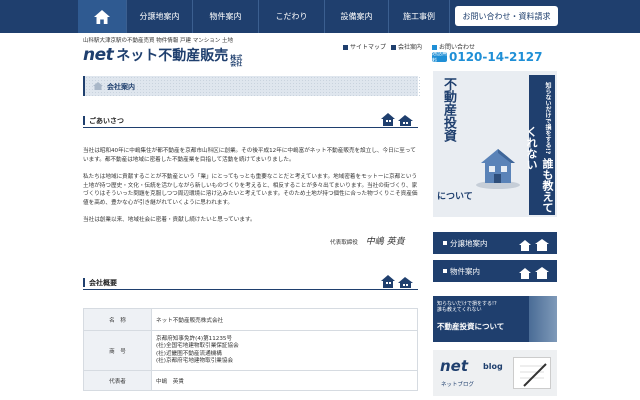 This screenshot has width=640, height=400. I want to click on home-button, so click(102, 16).